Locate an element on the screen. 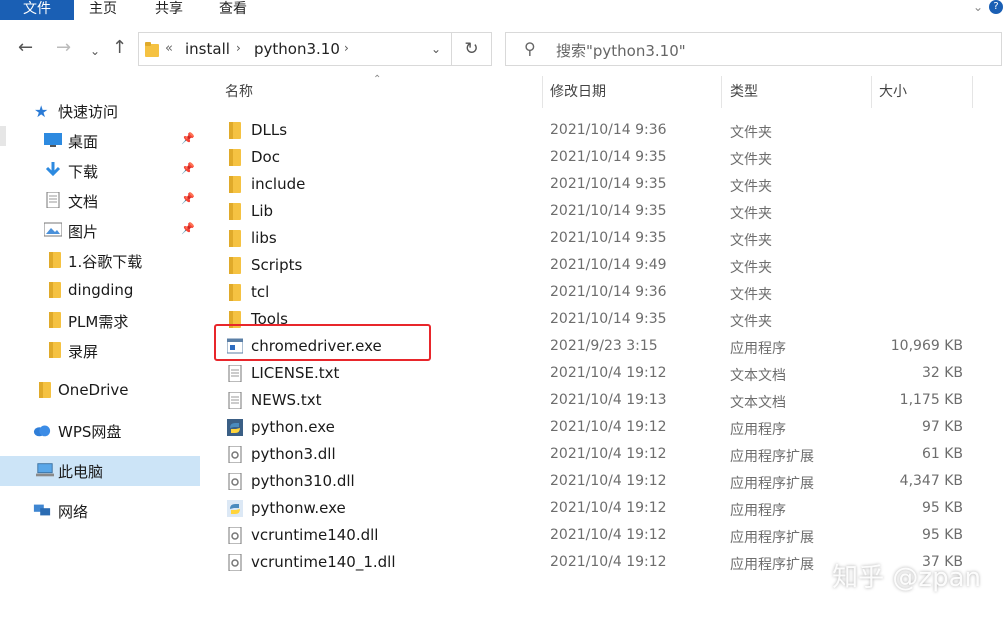  sidebar-item-google-downloads: 1.谷歌下载 is located at coordinates (100, 261).